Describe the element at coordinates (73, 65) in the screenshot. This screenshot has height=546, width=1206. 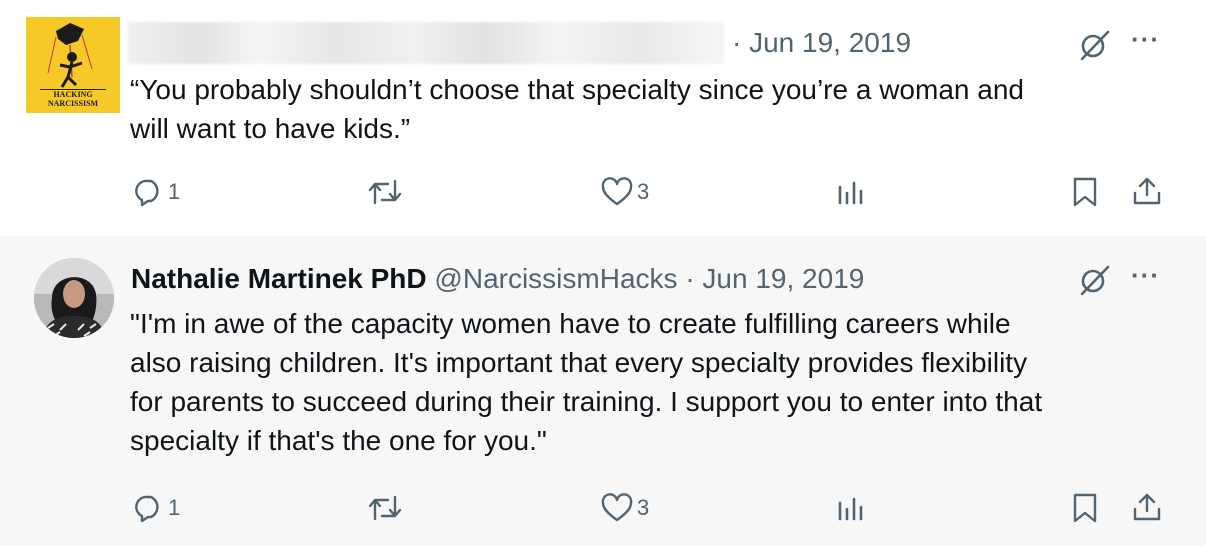
I see `avatar: HACKING NARCISSISM` at that location.